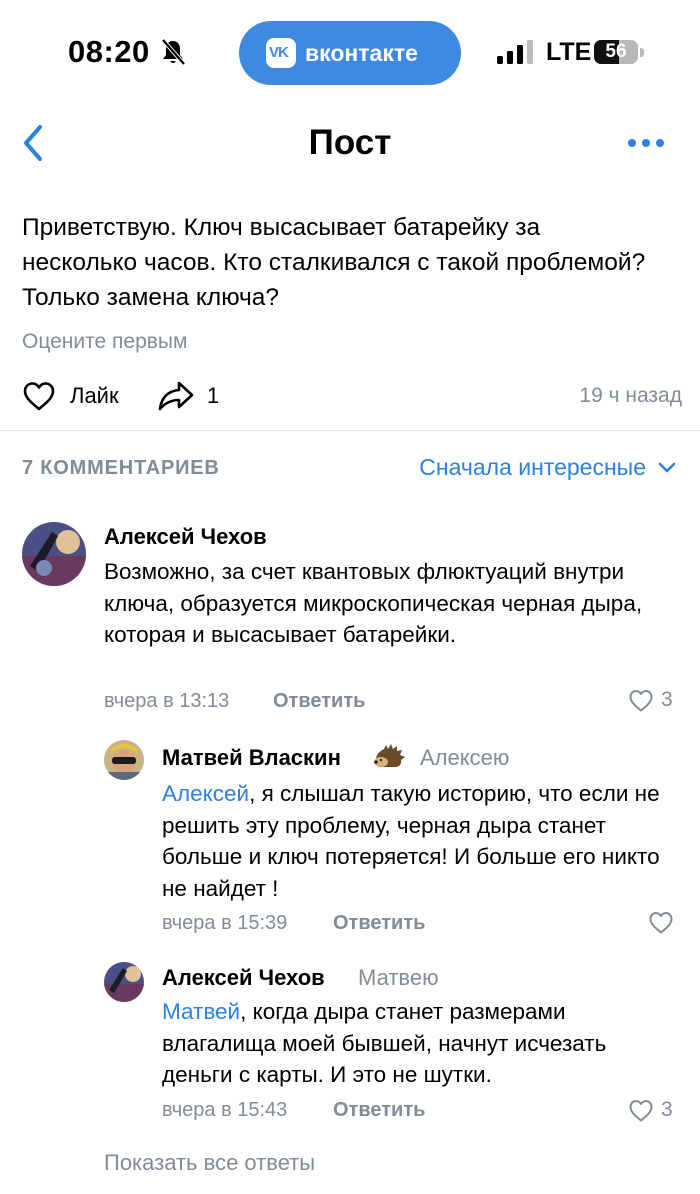 This screenshot has width=700, height=1194. What do you see at coordinates (350, 142) in the screenshot?
I see `page-title: Пост` at bounding box center [350, 142].